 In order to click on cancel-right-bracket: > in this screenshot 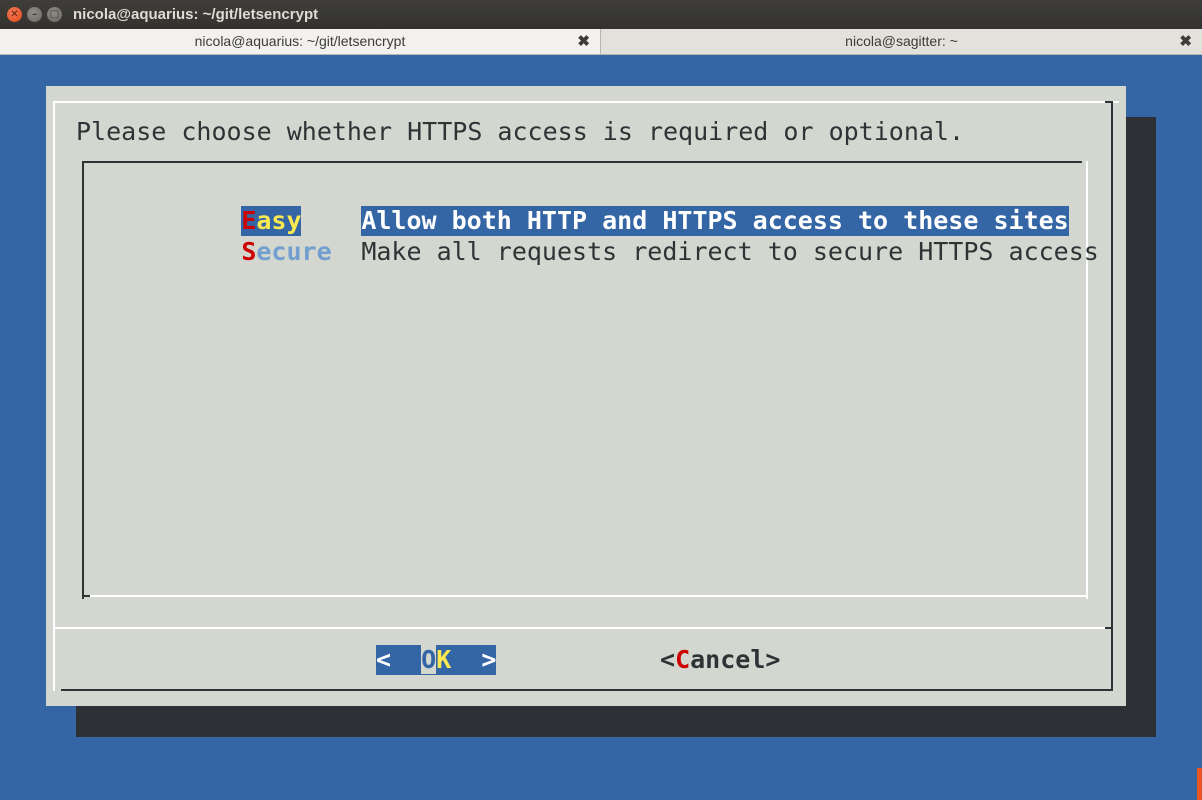, I will do `click(773, 659)`.